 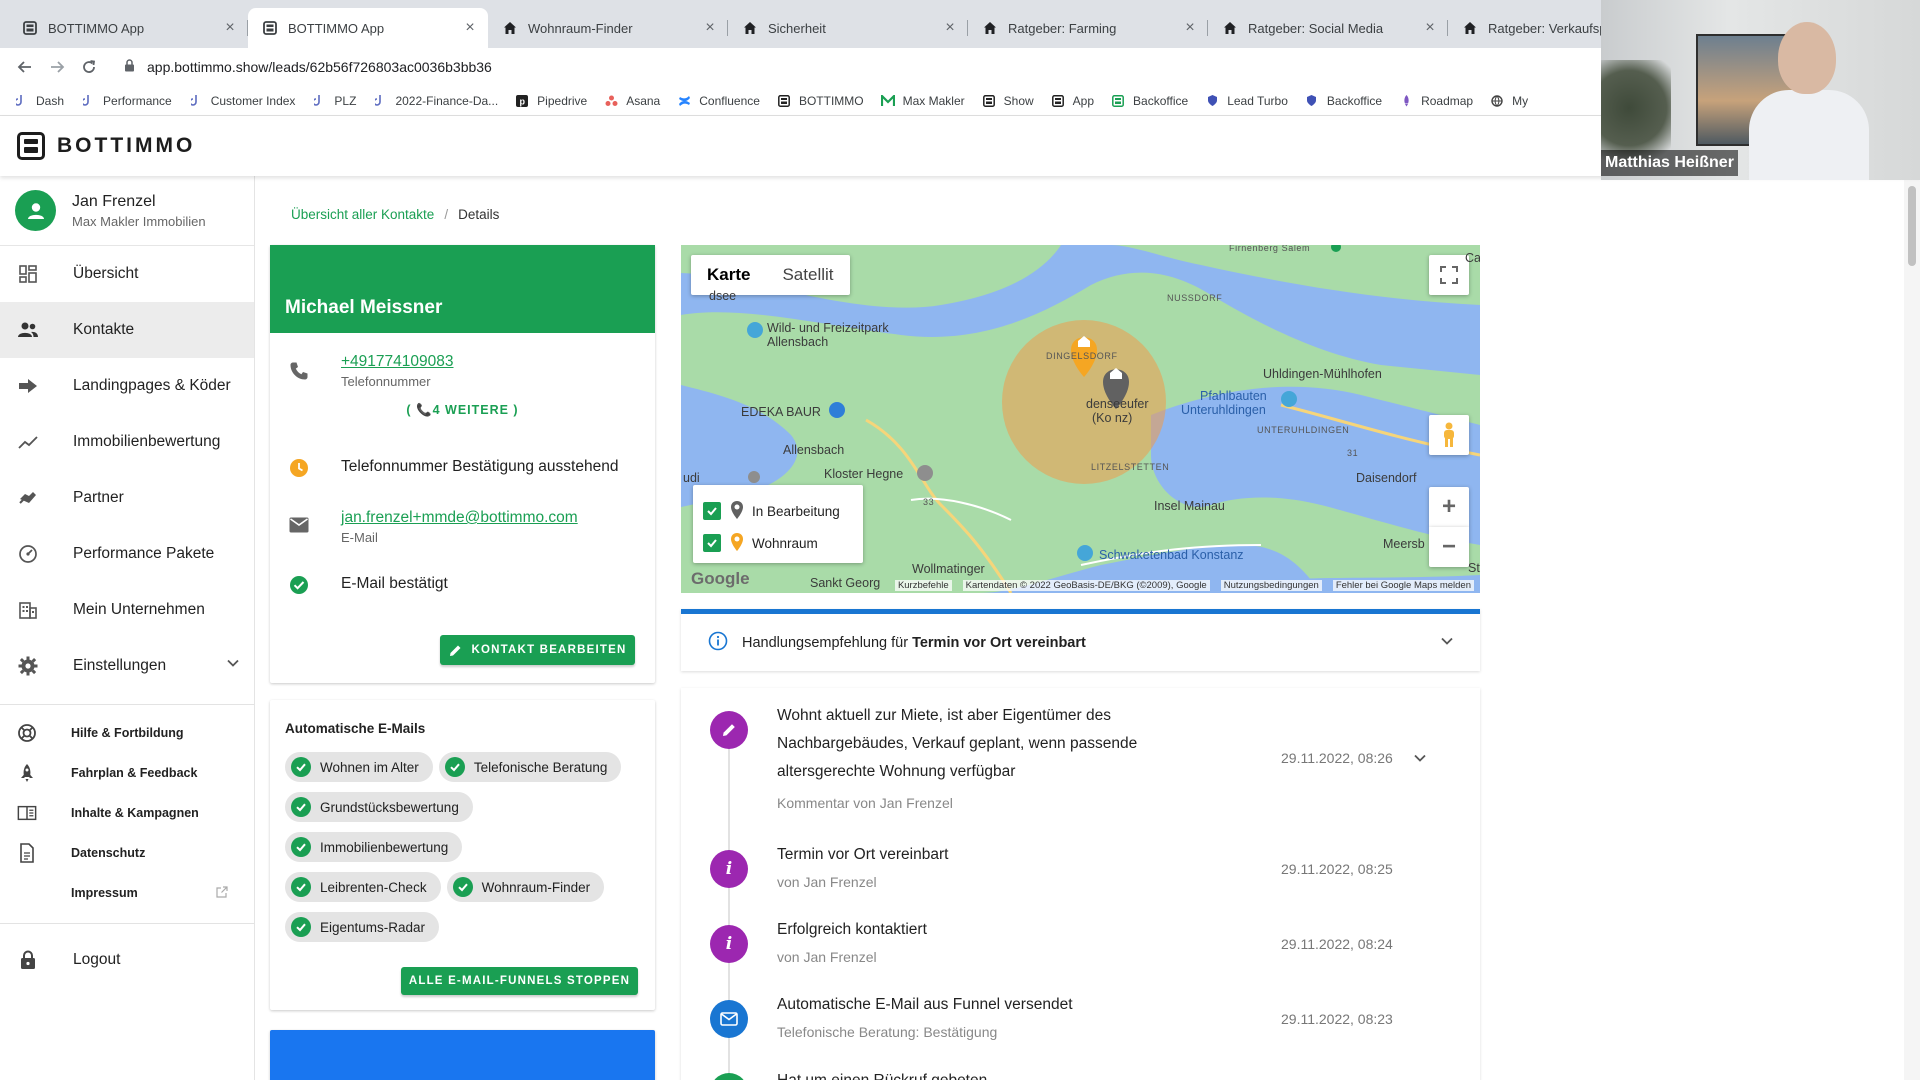 I want to click on back-icon, so click(x=25, y=67).